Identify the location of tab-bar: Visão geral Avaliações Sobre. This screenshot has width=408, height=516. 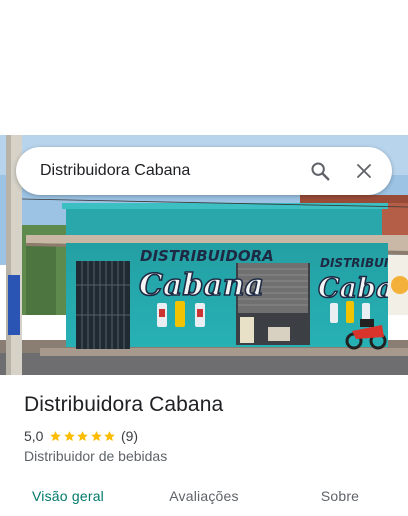
(204, 496).